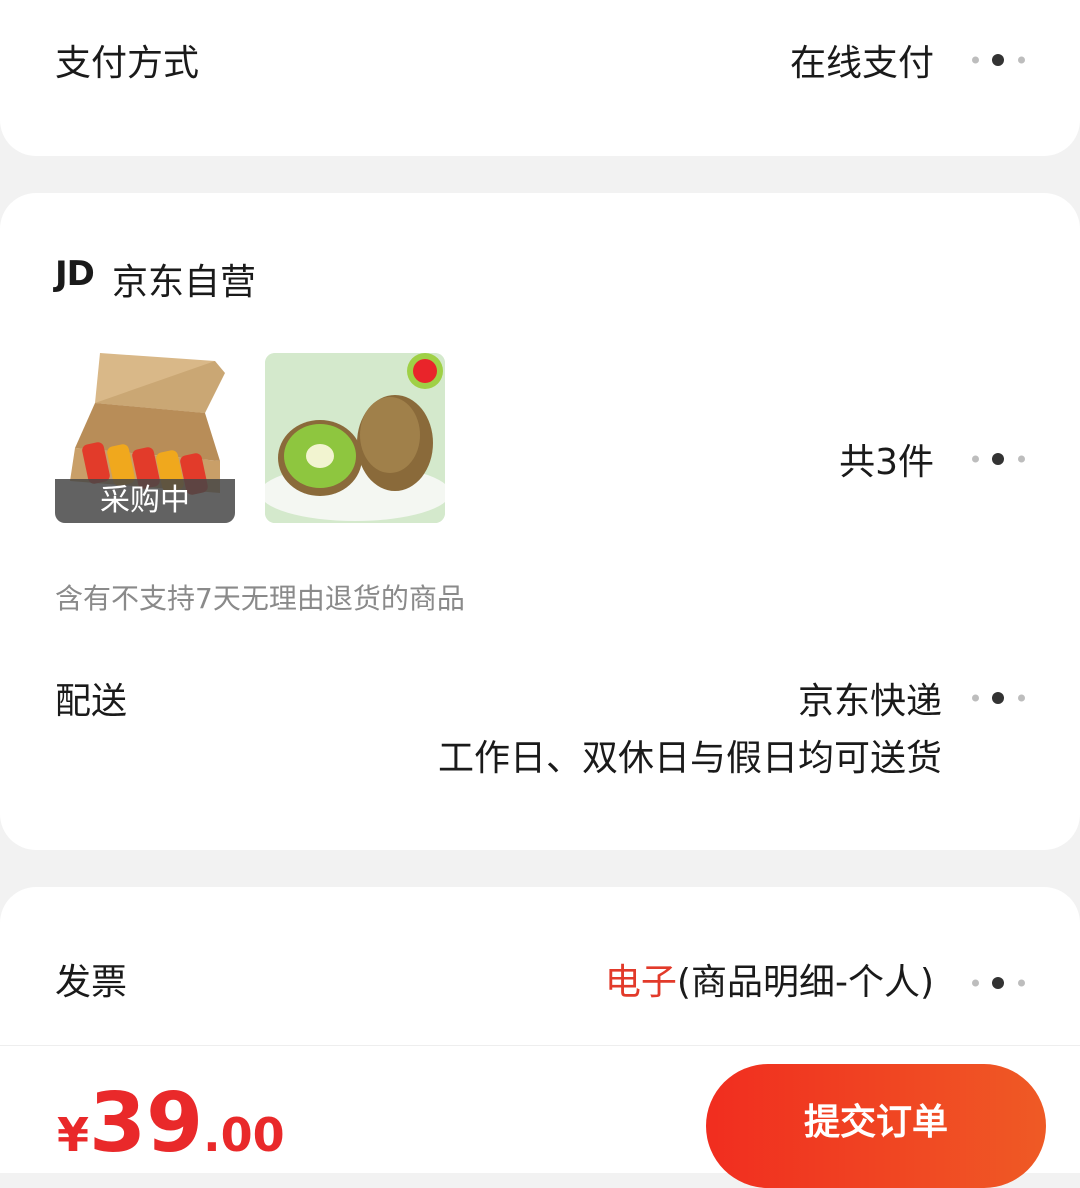 This screenshot has width=1080, height=1188. I want to click on checkout-bar: ¥39.00 提交订单, so click(540, 1116).